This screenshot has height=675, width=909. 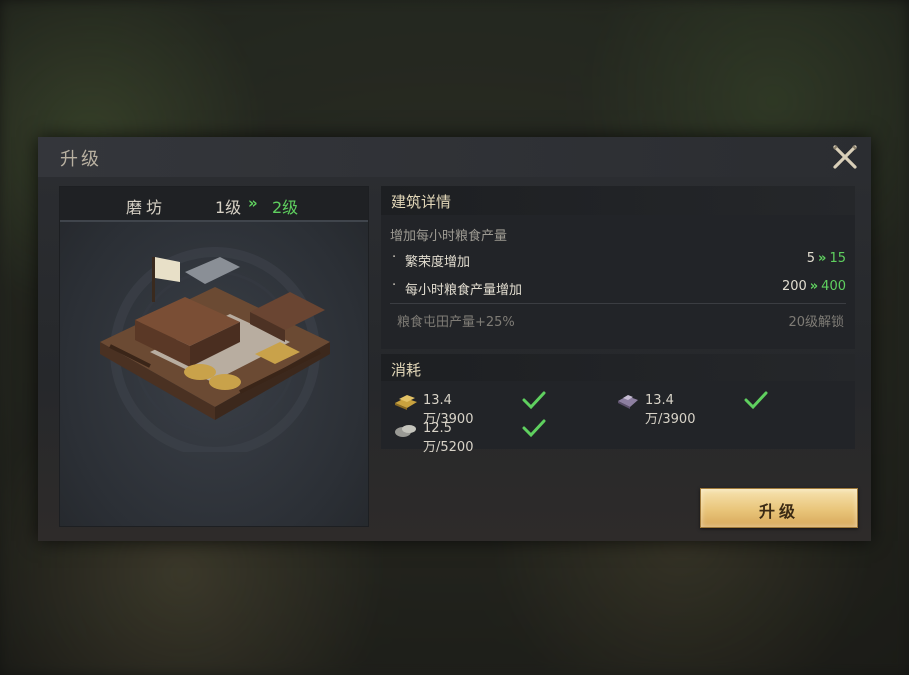 I want to click on mill-building-image, so click(x=215, y=349).